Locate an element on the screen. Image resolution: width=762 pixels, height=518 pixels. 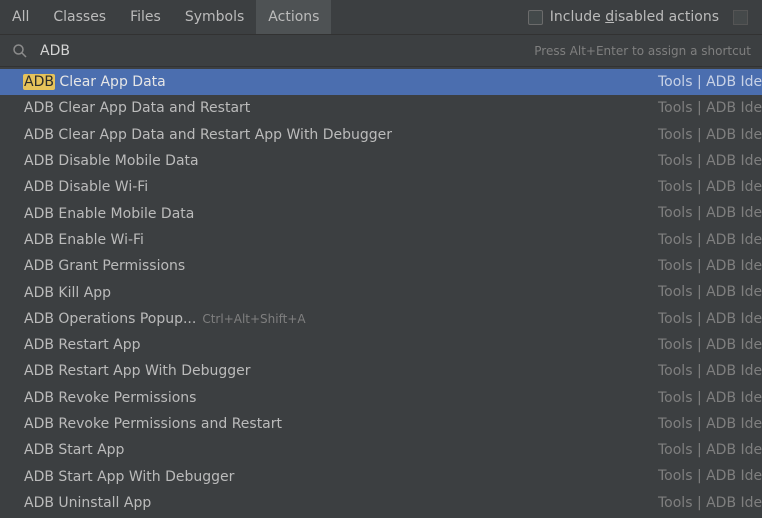
action-label: ADB Disable Wi-Fi is located at coordinates (86, 187).